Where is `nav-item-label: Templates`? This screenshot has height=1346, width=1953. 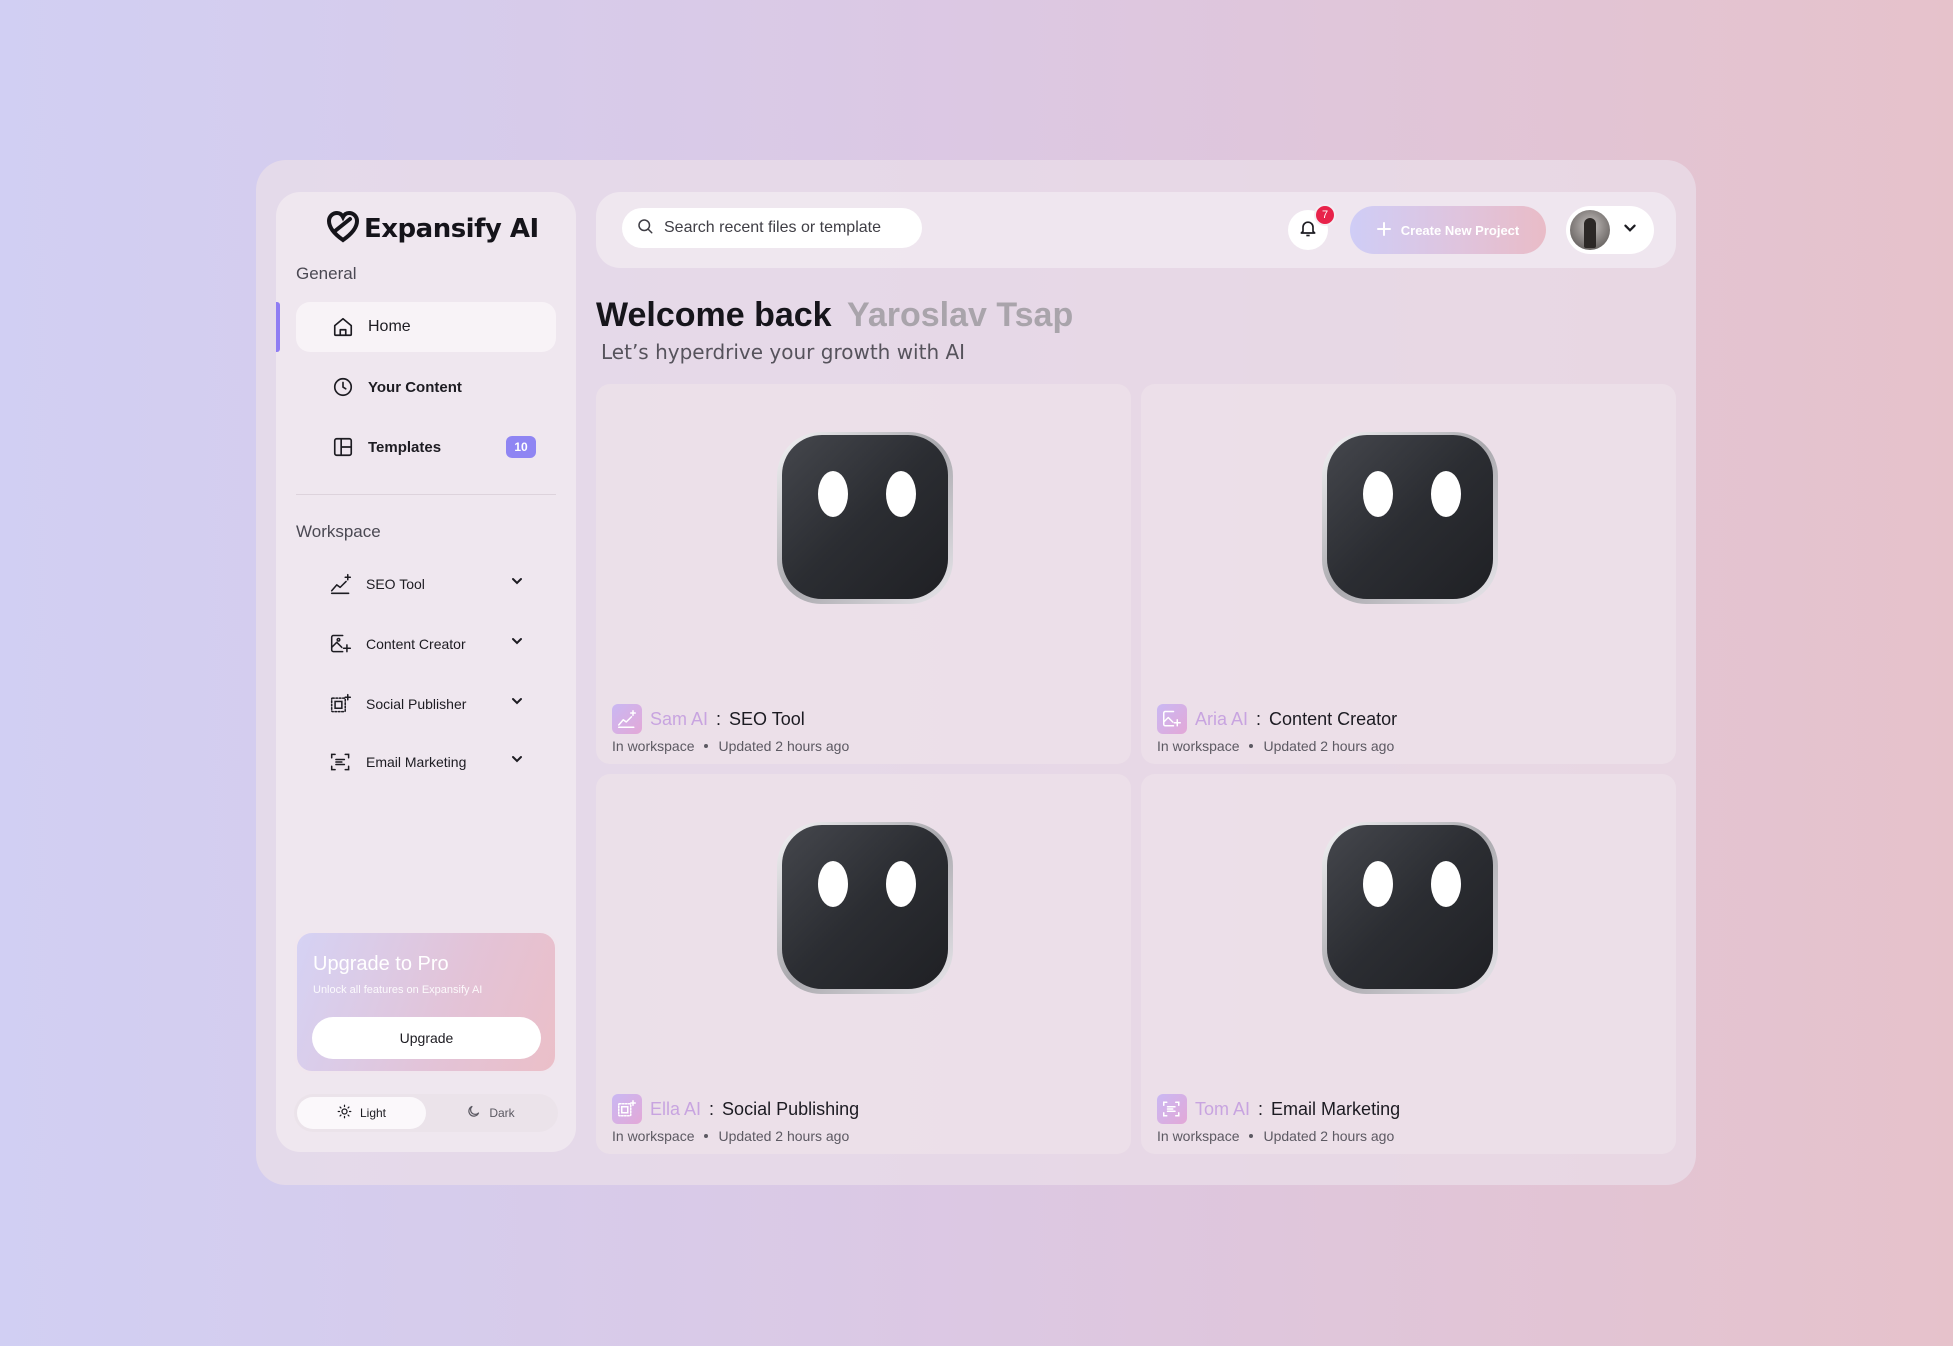 nav-item-label: Templates is located at coordinates (405, 447).